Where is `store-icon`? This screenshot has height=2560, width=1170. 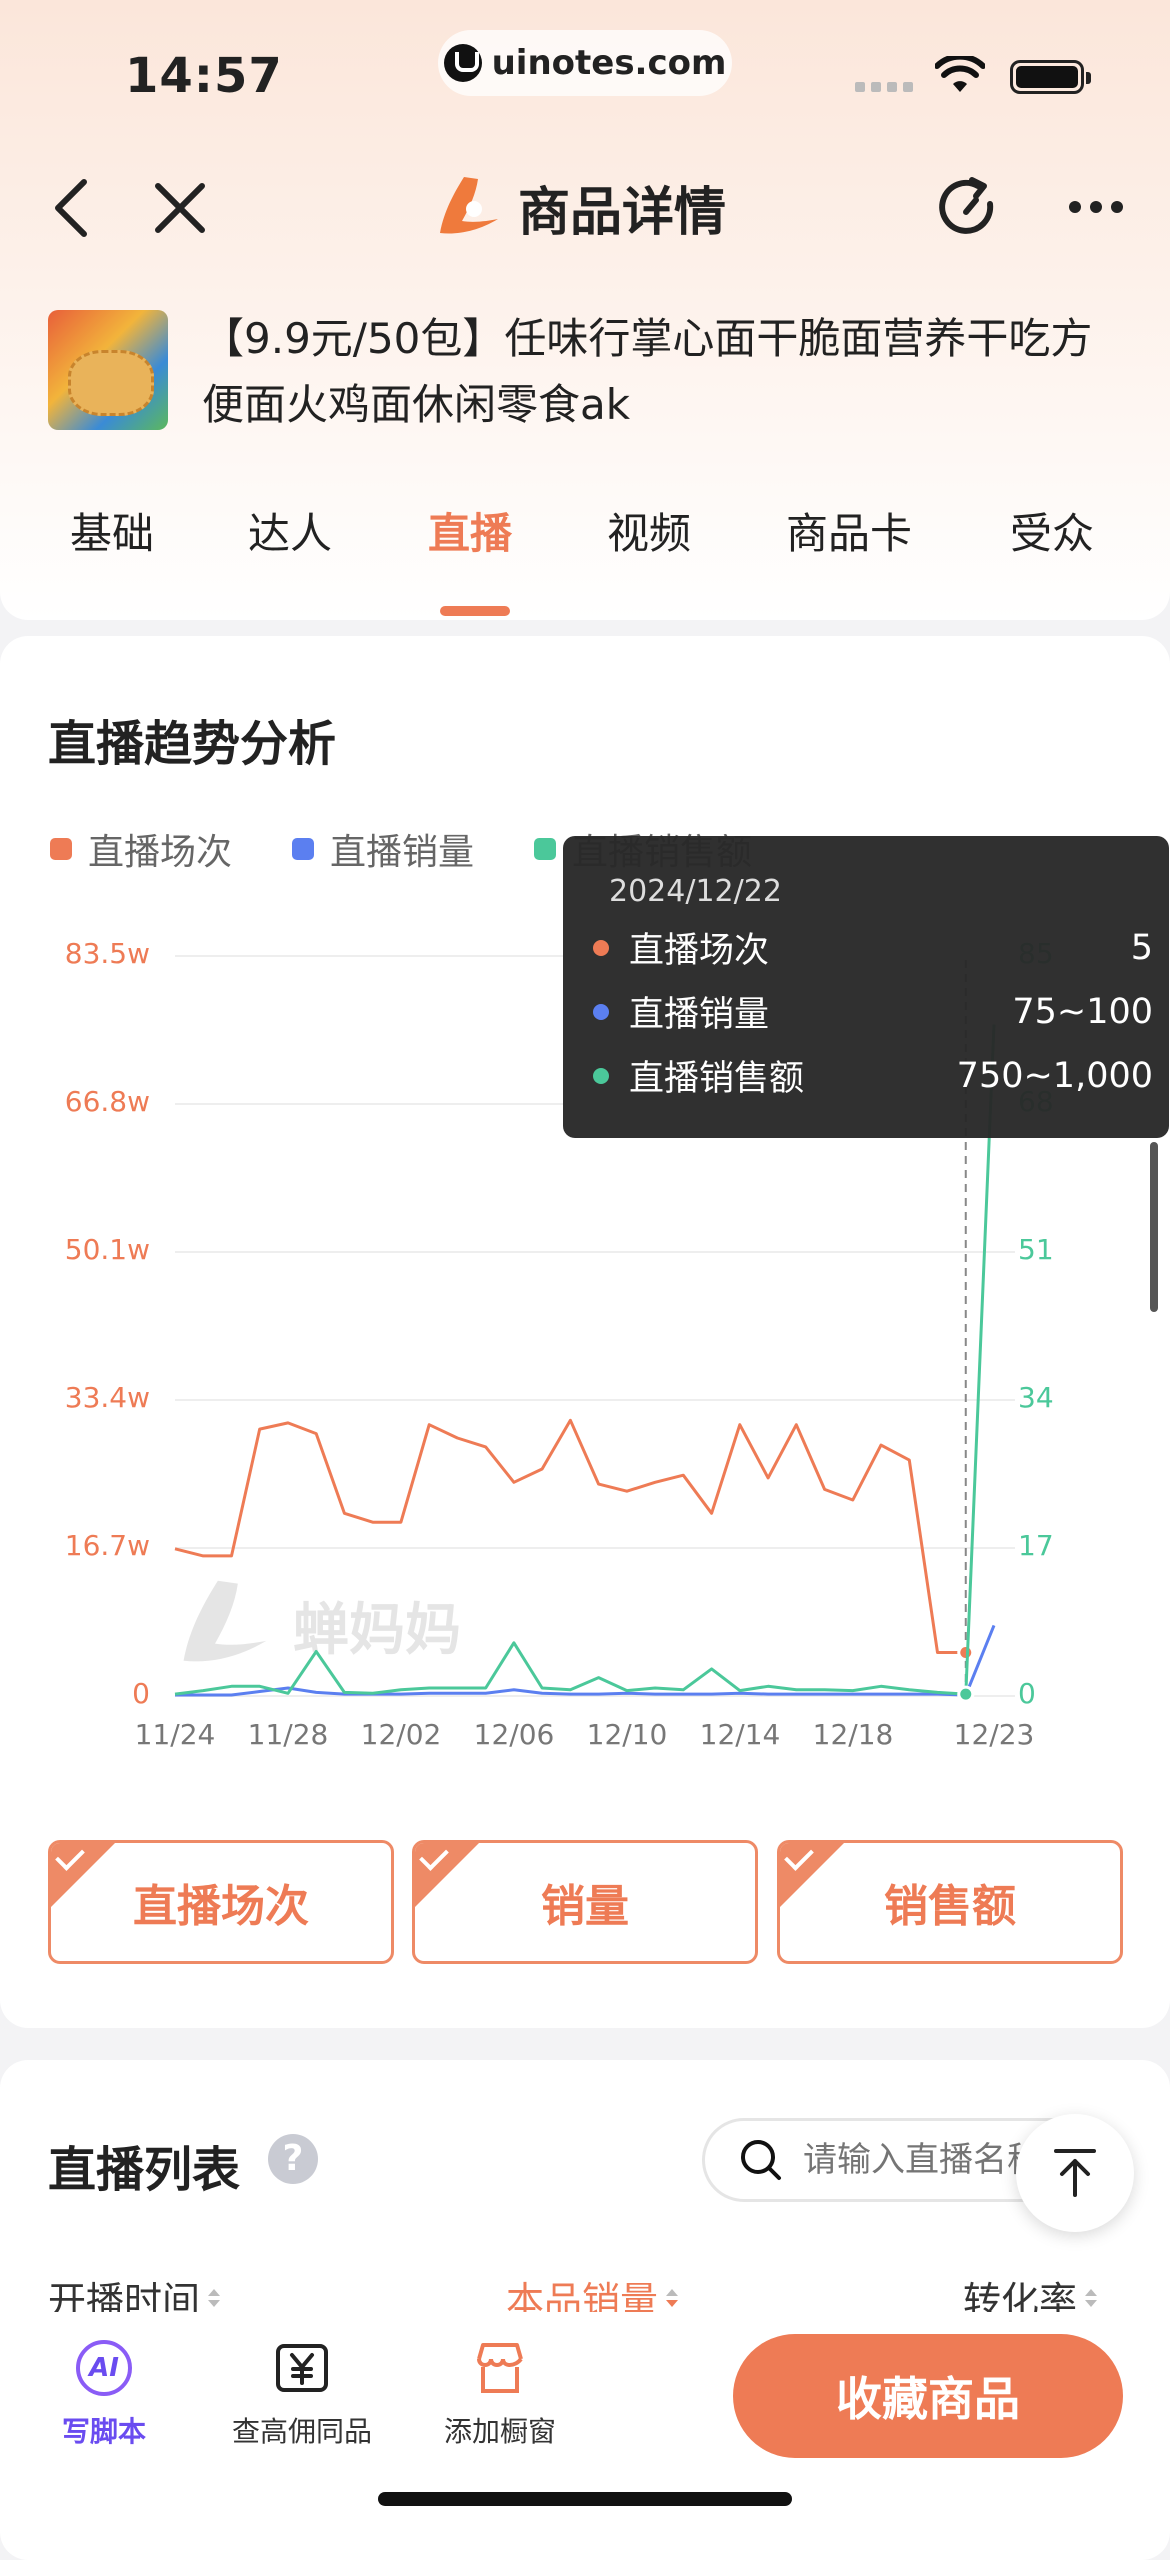 store-icon is located at coordinates (500, 2368).